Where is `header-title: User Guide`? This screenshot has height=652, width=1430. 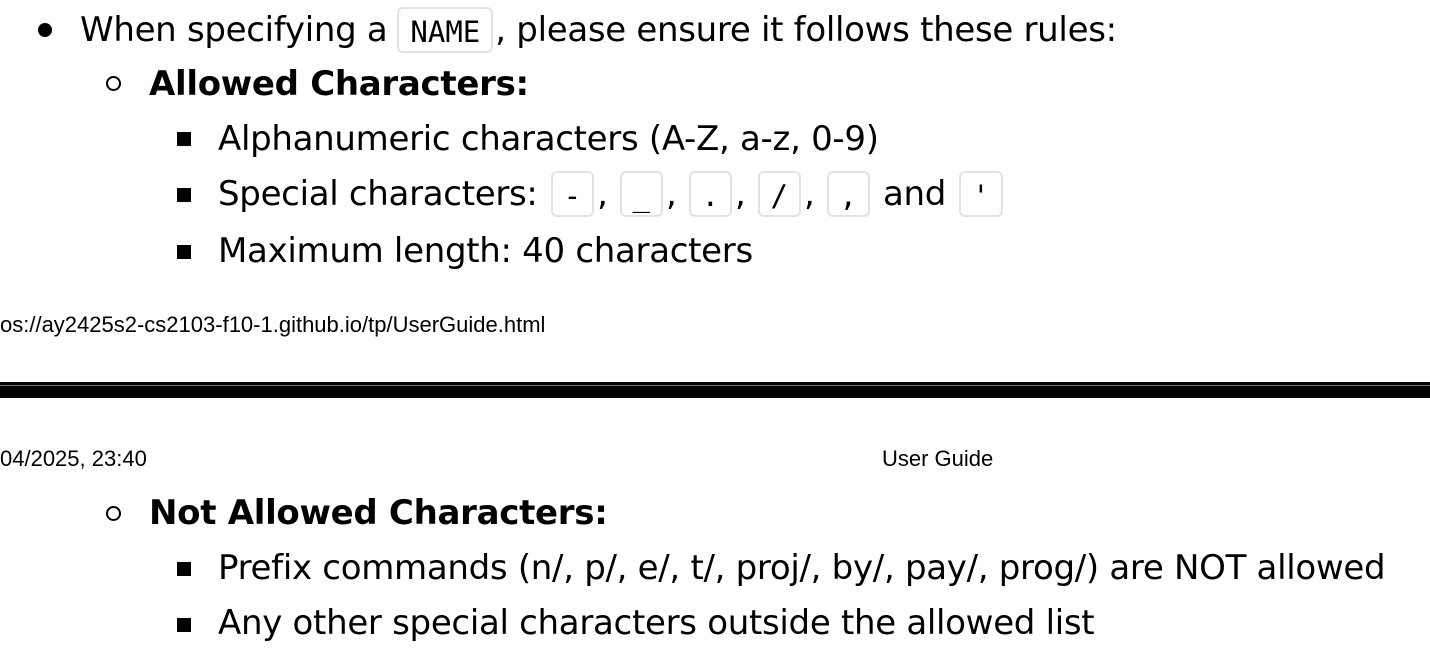
header-title: User Guide is located at coordinates (938, 458).